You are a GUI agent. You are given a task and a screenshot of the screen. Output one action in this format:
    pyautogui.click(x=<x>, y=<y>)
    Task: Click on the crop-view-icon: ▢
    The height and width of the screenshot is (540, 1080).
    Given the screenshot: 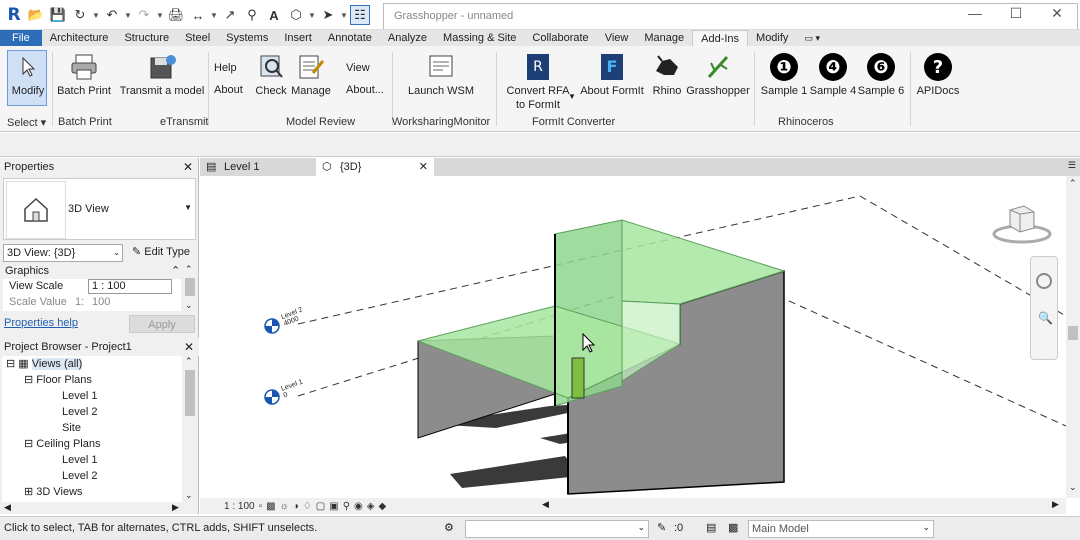 What is the action you would take?
    pyautogui.click(x=320, y=506)
    